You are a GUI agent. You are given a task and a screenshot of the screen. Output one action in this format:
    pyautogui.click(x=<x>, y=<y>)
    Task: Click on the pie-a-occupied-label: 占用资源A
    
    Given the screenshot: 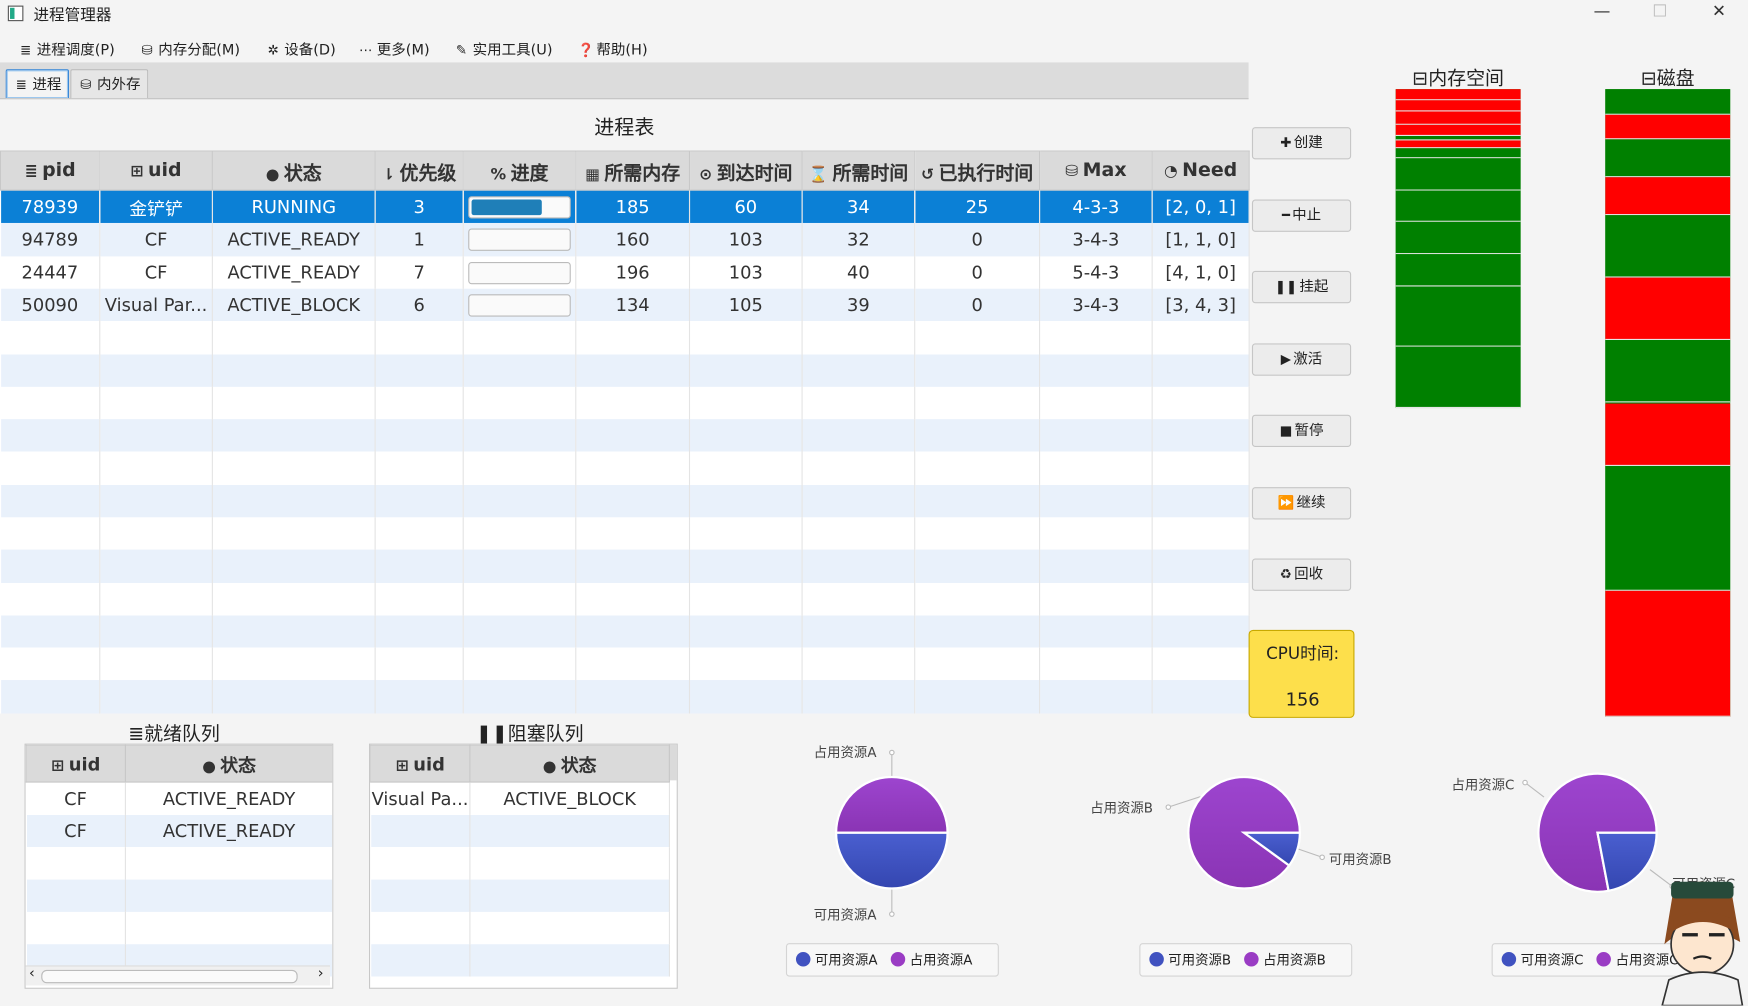 What is the action you would take?
    pyautogui.click(x=845, y=752)
    